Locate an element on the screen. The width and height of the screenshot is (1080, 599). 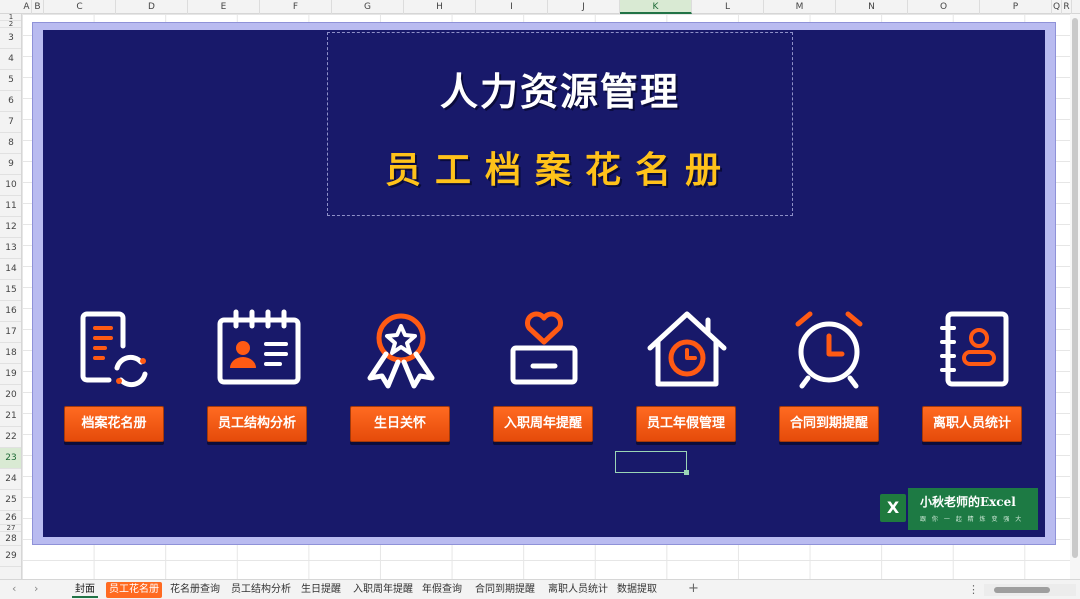
column-header-H: H is located at coordinates (440, 7).